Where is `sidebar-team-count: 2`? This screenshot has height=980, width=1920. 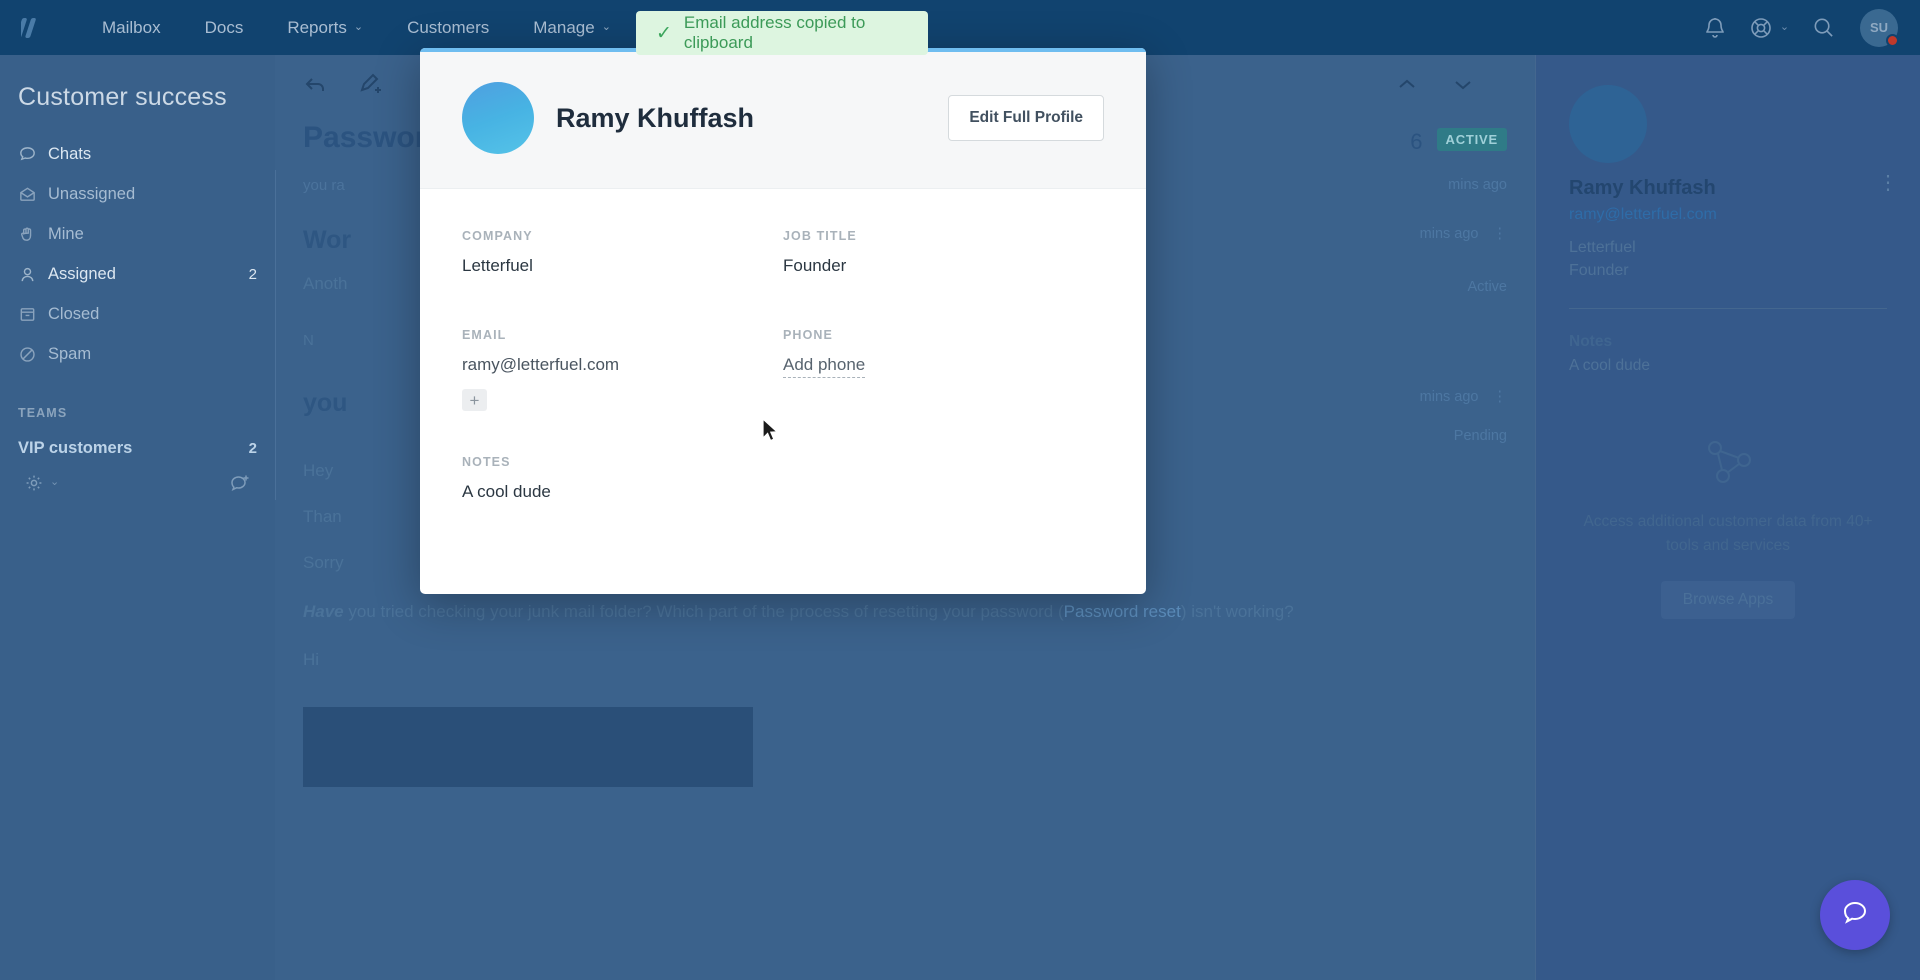
sidebar-team-count: 2 is located at coordinates (252, 448).